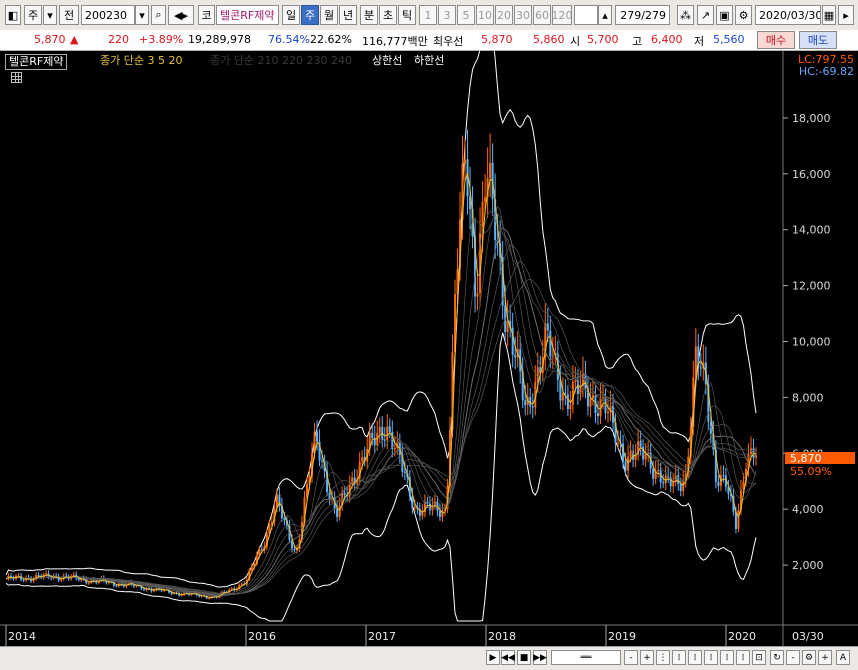  Describe the element at coordinates (843, 657) in the screenshot. I see `font-button: A` at that location.